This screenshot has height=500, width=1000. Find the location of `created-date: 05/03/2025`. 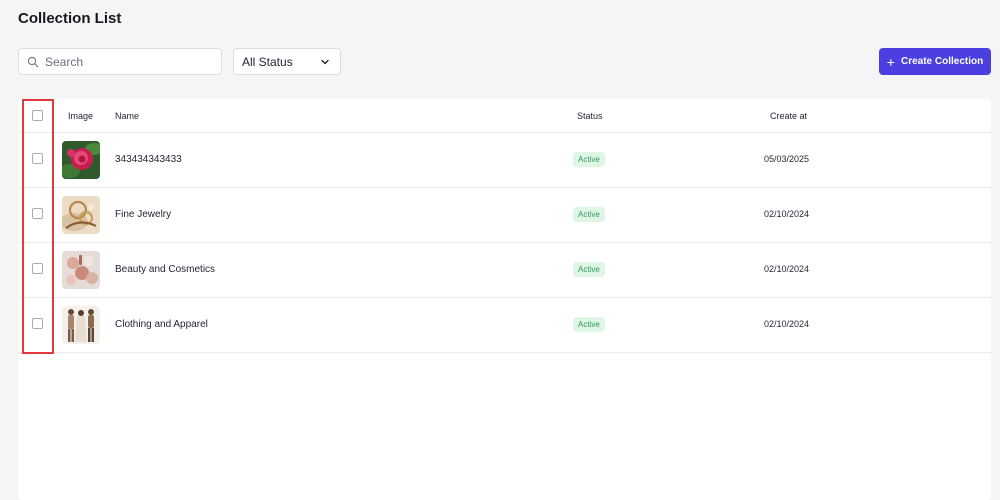

created-date: 05/03/2025 is located at coordinates (787, 159).